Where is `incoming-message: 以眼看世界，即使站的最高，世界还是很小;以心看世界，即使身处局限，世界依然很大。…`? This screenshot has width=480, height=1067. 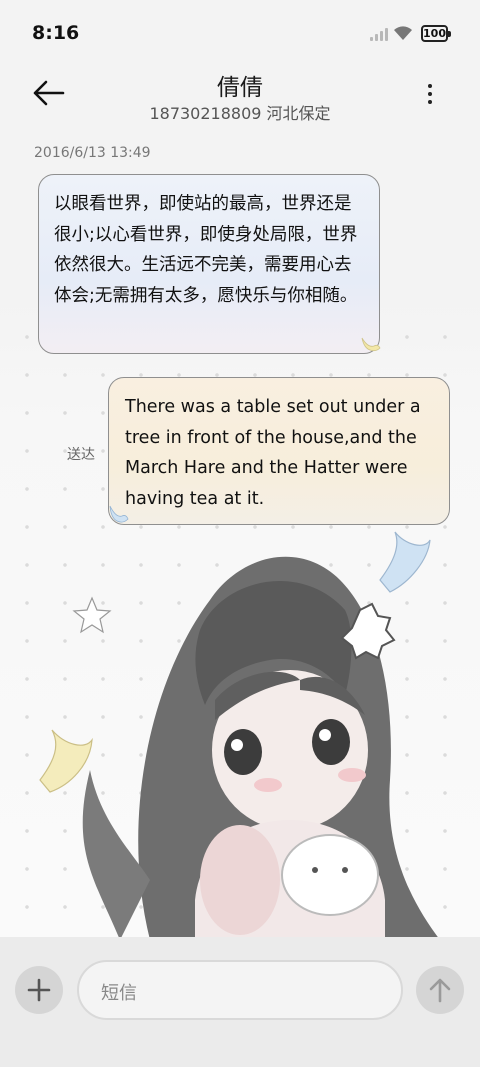
incoming-message: 以眼看世界，即使站的最高，世界还是很小;以心看世界，即使身处局限，世界依然很大。… is located at coordinates (209, 264).